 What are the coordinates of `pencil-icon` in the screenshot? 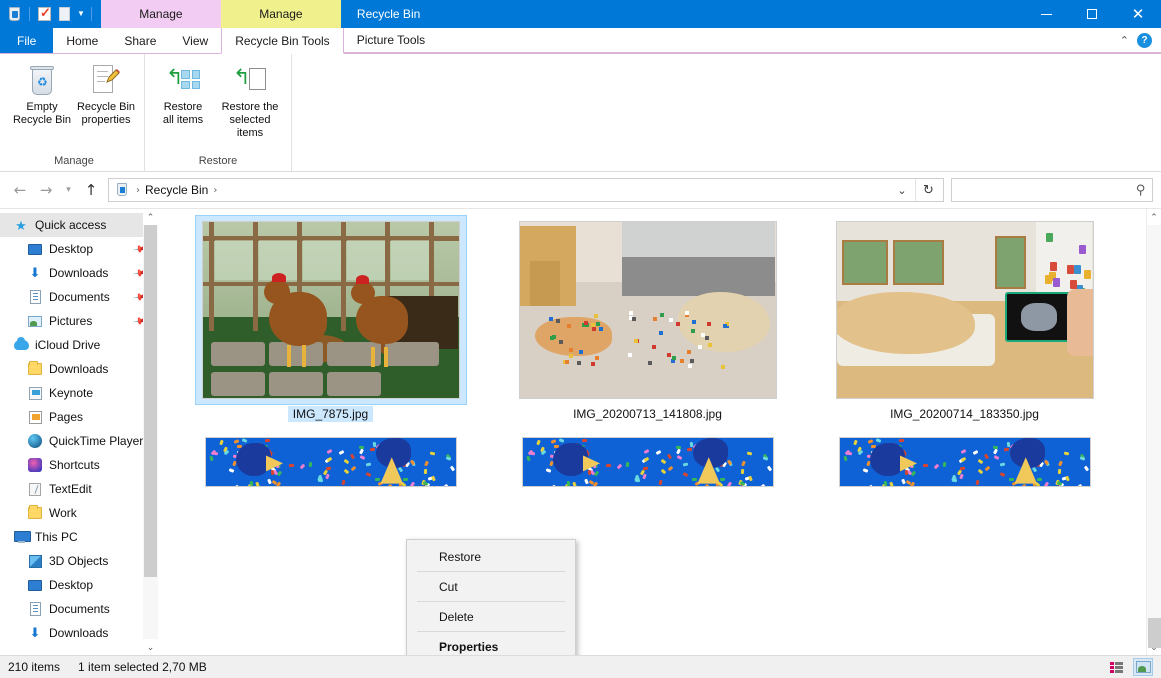 It's located at (113, 76).